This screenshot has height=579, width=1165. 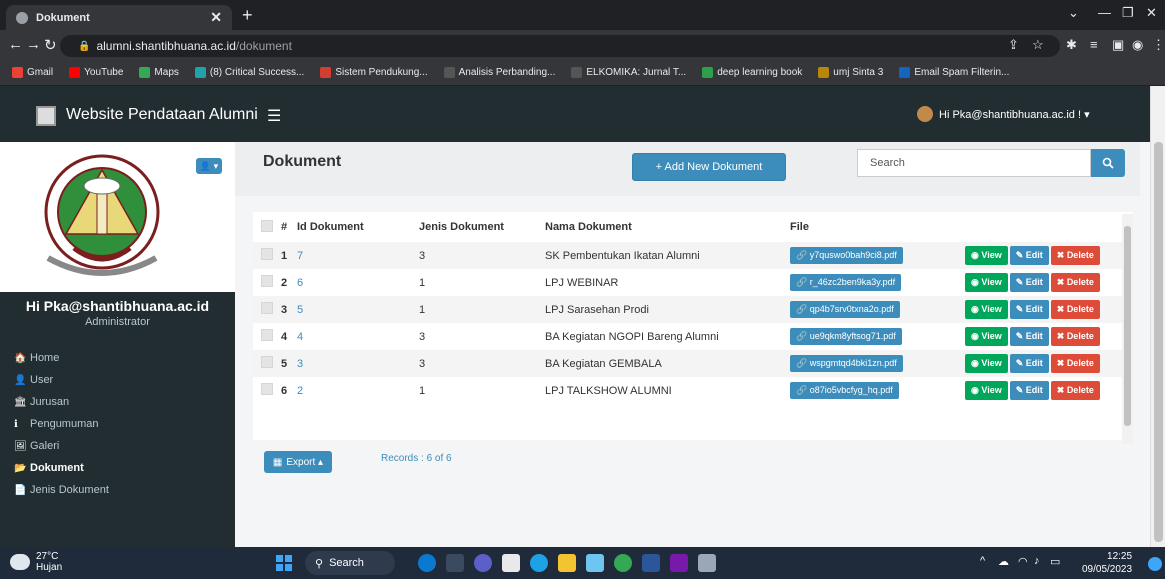 What do you see at coordinates (300, 337) in the screenshot?
I see `row-id-link: 4` at bounding box center [300, 337].